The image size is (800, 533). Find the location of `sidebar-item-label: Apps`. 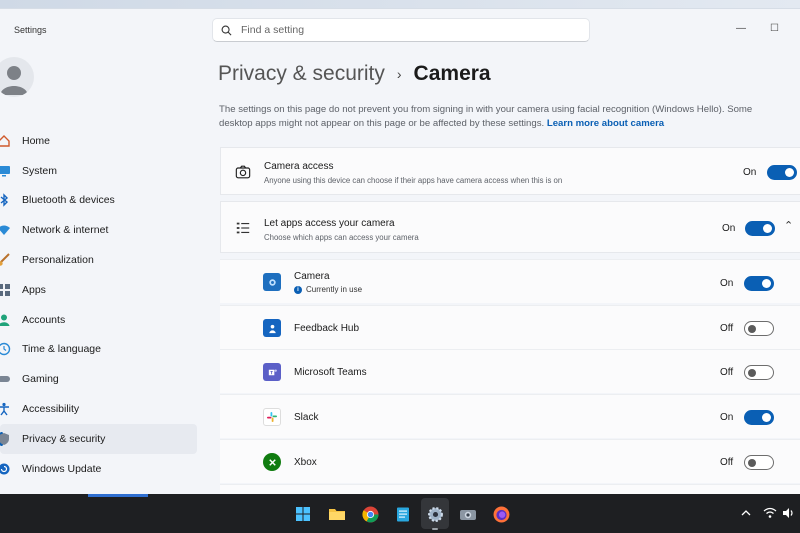

sidebar-item-label: Apps is located at coordinates (34, 289).